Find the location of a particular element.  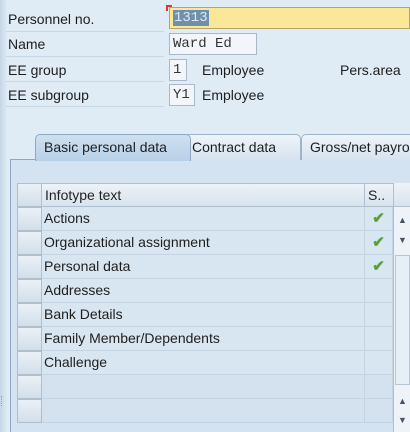

ee-subgroup-label: EE subgroup is located at coordinates (48, 95).